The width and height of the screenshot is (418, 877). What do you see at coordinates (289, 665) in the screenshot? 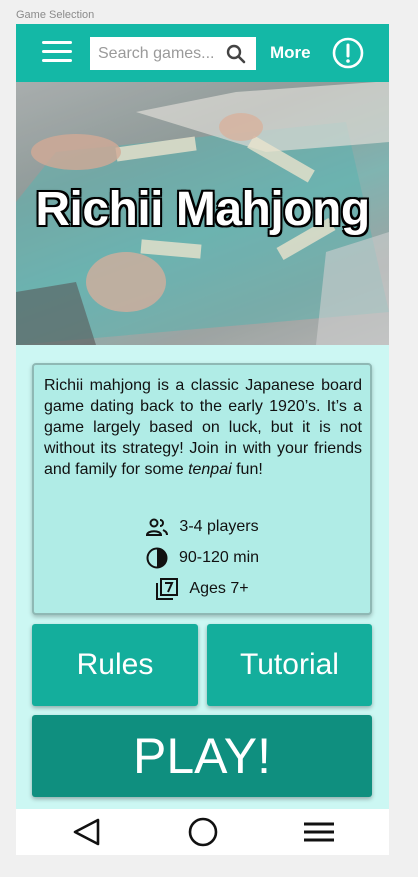
I see `tutorial-button: Tutorial` at bounding box center [289, 665].